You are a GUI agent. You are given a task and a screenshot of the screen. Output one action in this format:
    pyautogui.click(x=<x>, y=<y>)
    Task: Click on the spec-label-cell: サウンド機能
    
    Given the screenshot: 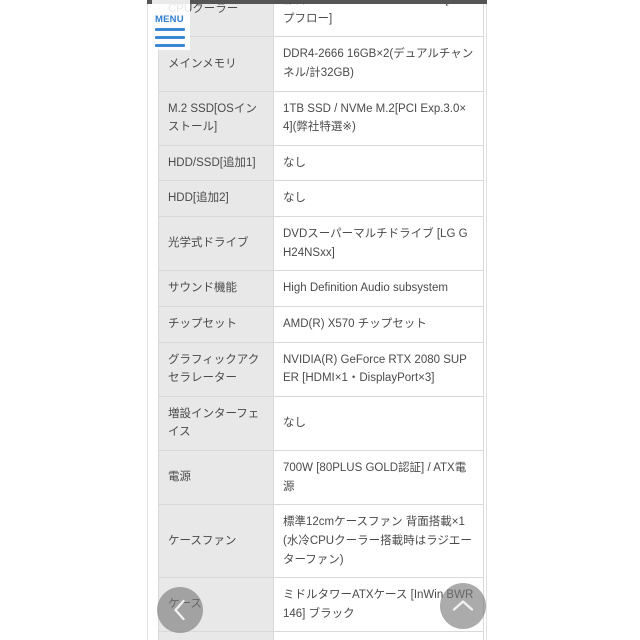 What is the action you would take?
    pyautogui.click(x=216, y=288)
    